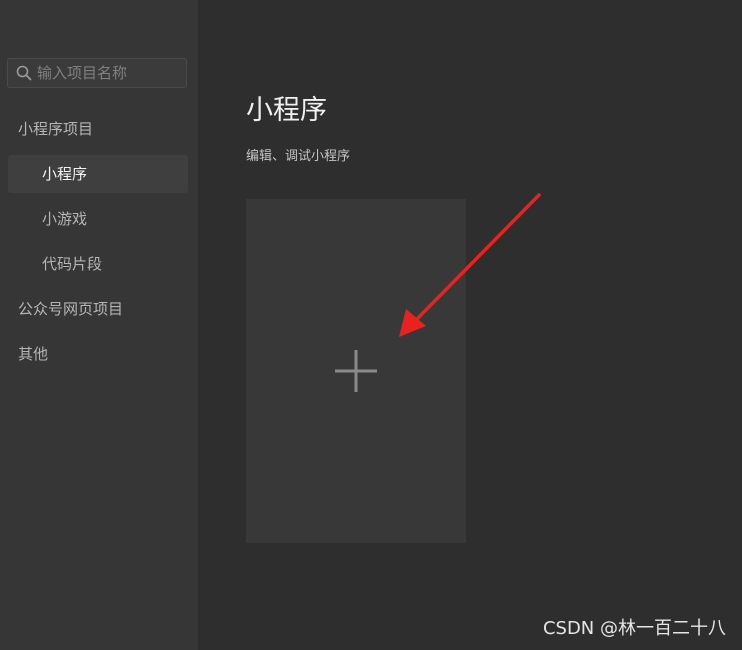  I want to click on sidebar-item-miniprogram: 小程序, so click(98, 174).